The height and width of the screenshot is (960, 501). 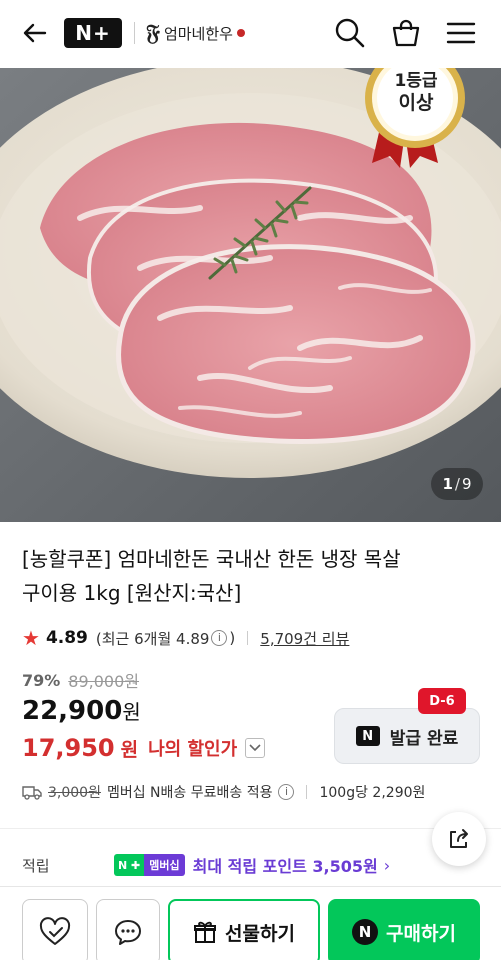 What do you see at coordinates (32, 792) in the screenshot?
I see `truck-icon` at bounding box center [32, 792].